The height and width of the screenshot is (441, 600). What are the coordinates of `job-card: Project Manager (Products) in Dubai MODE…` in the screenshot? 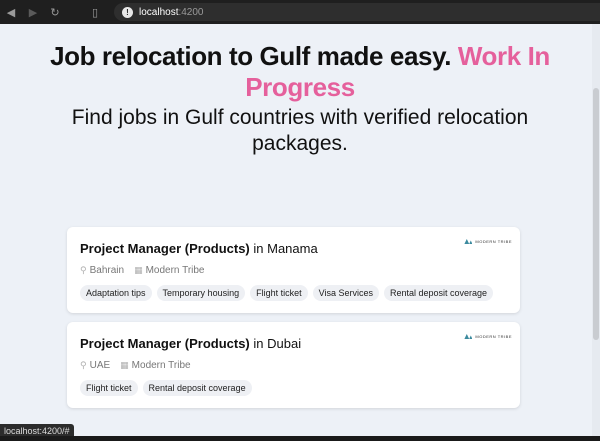 It's located at (293, 365).